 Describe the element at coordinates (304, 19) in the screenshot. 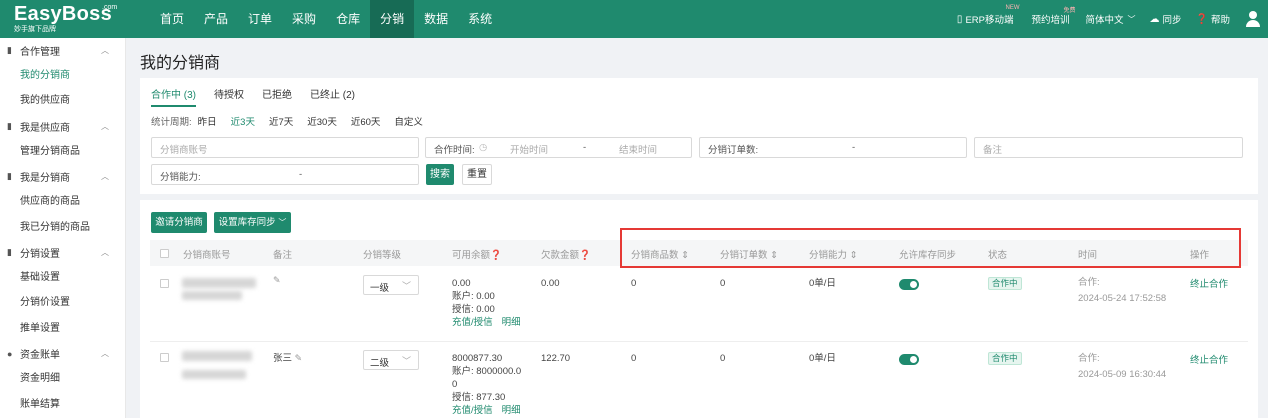

I see `nav-purchase: 采购` at that location.